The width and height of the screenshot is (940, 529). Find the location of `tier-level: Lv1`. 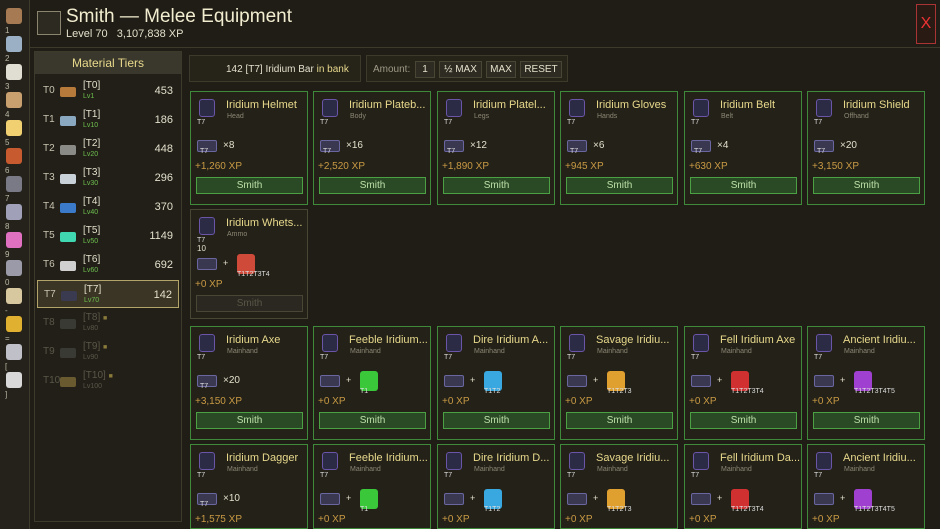

tier-level: Lv1 is located at coordinates (89, 96).